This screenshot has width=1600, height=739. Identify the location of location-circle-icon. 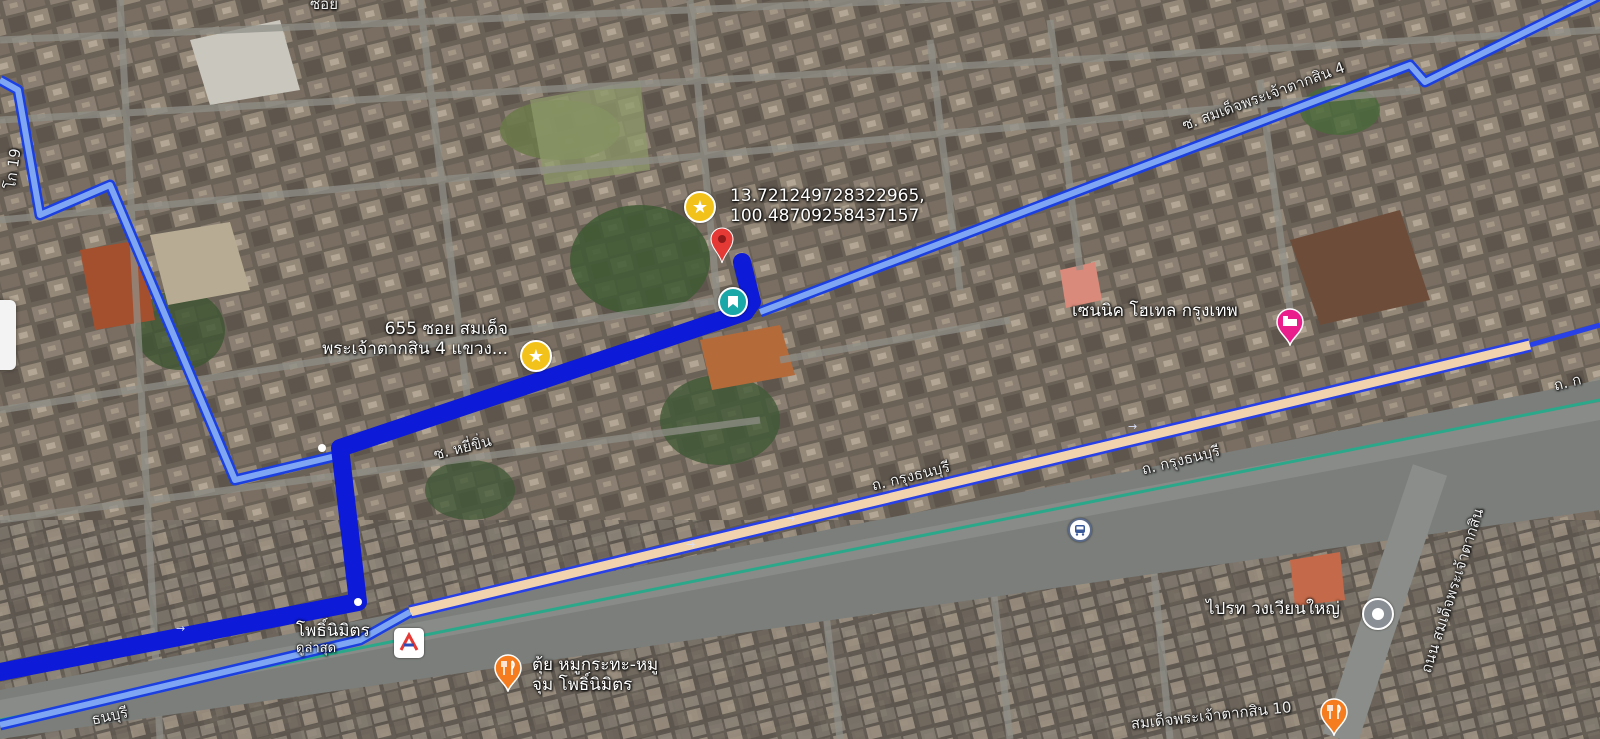
(1378, 614).